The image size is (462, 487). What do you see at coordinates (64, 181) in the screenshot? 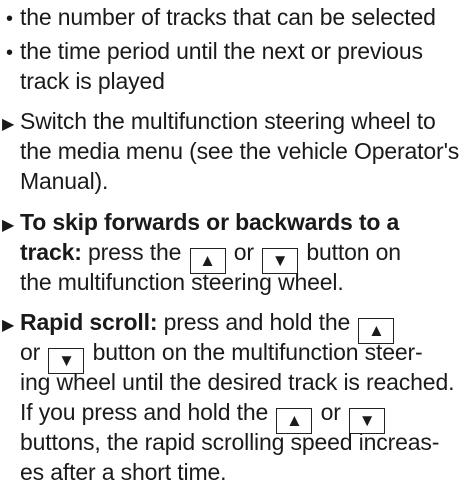
I see `instruction-text: Manual).` at bounding box center [64, 181].